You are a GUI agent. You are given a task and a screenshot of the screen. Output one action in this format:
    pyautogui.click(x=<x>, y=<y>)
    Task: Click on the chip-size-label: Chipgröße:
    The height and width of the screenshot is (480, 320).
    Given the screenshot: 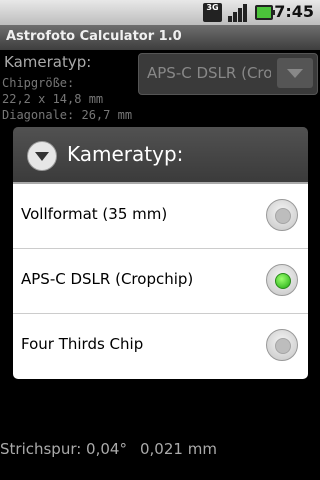 What is the action you would take?
    pyautogui.click(x=38, y=83)
    